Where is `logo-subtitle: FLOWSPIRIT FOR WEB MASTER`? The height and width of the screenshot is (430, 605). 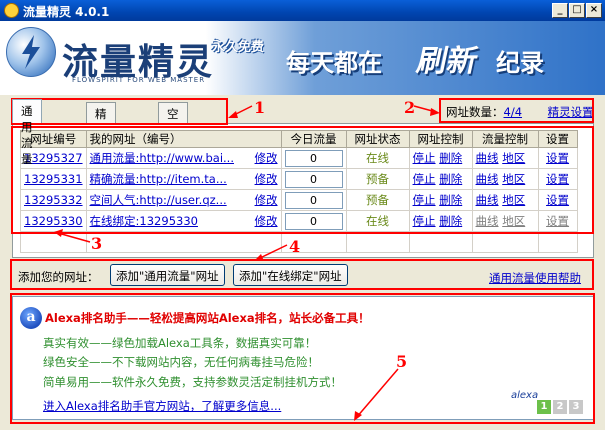
logo-subtitle: FLOWSPIRIT FOR WEB MASTER is located at coordinates (139, 80).